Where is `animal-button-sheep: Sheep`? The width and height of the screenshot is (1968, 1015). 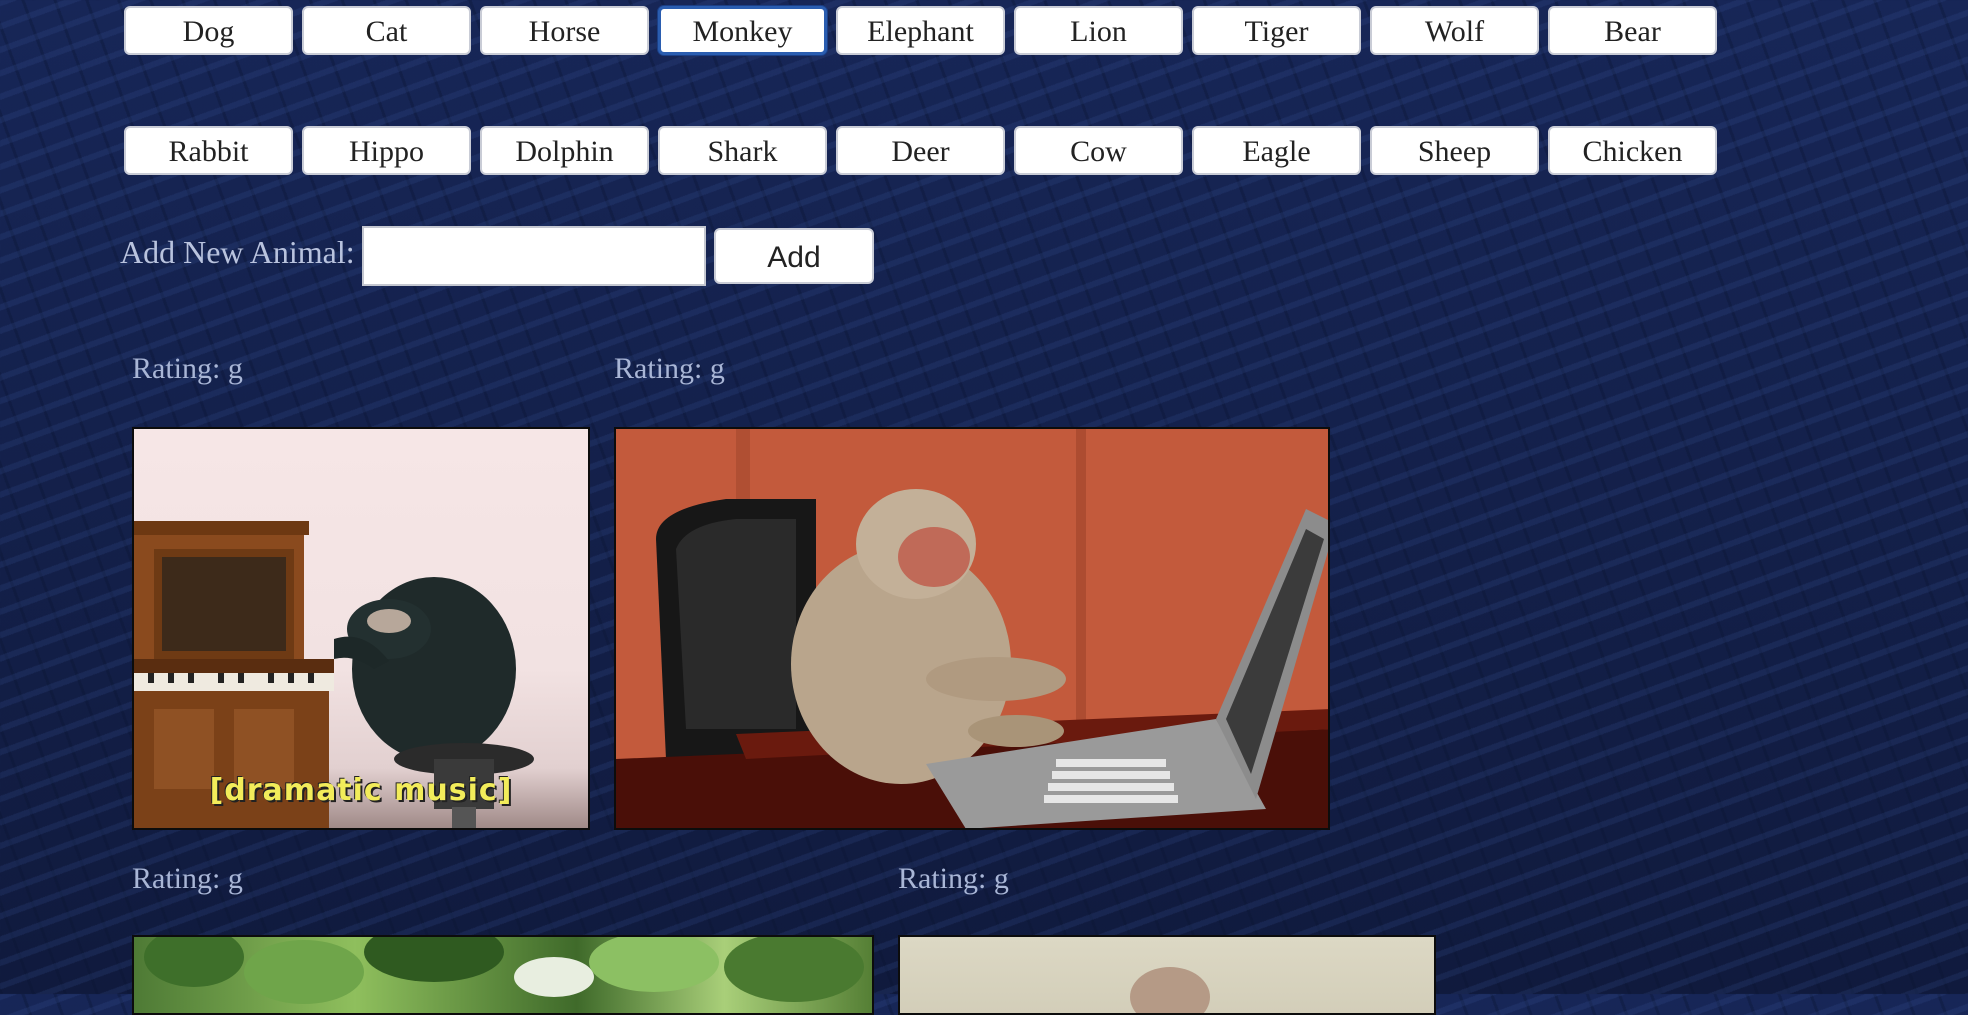 animal-button-sheep: Sheep is located at coordinates (1454, 150).